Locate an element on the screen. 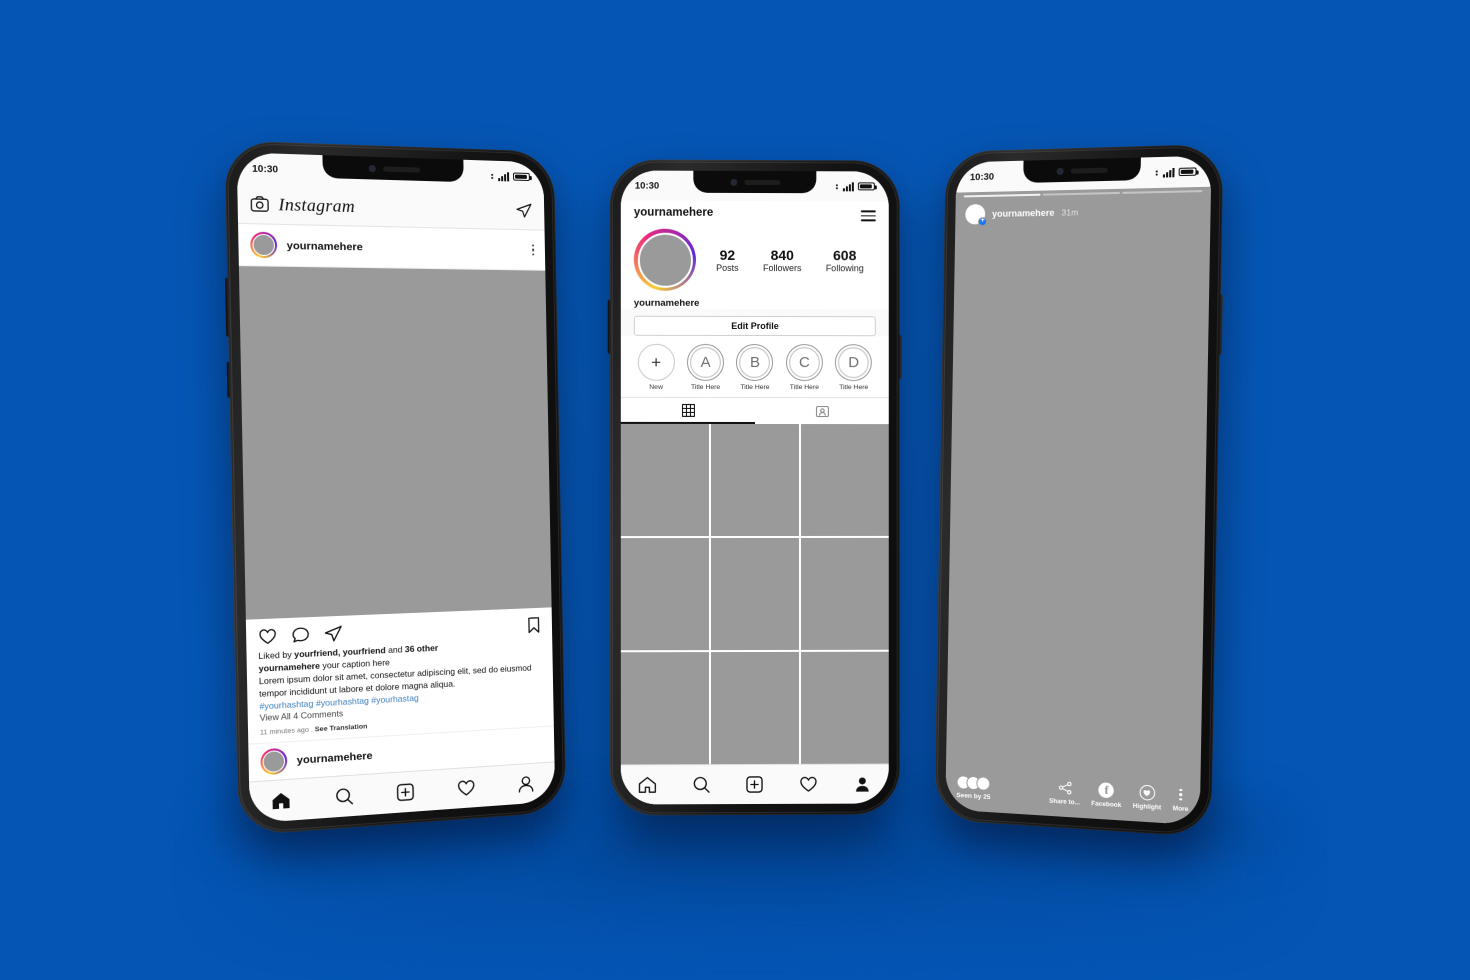 Image resolution: width=1470 pixels, height=980 pixels. speech-bubble-icon is located at coordinates (300, 635).